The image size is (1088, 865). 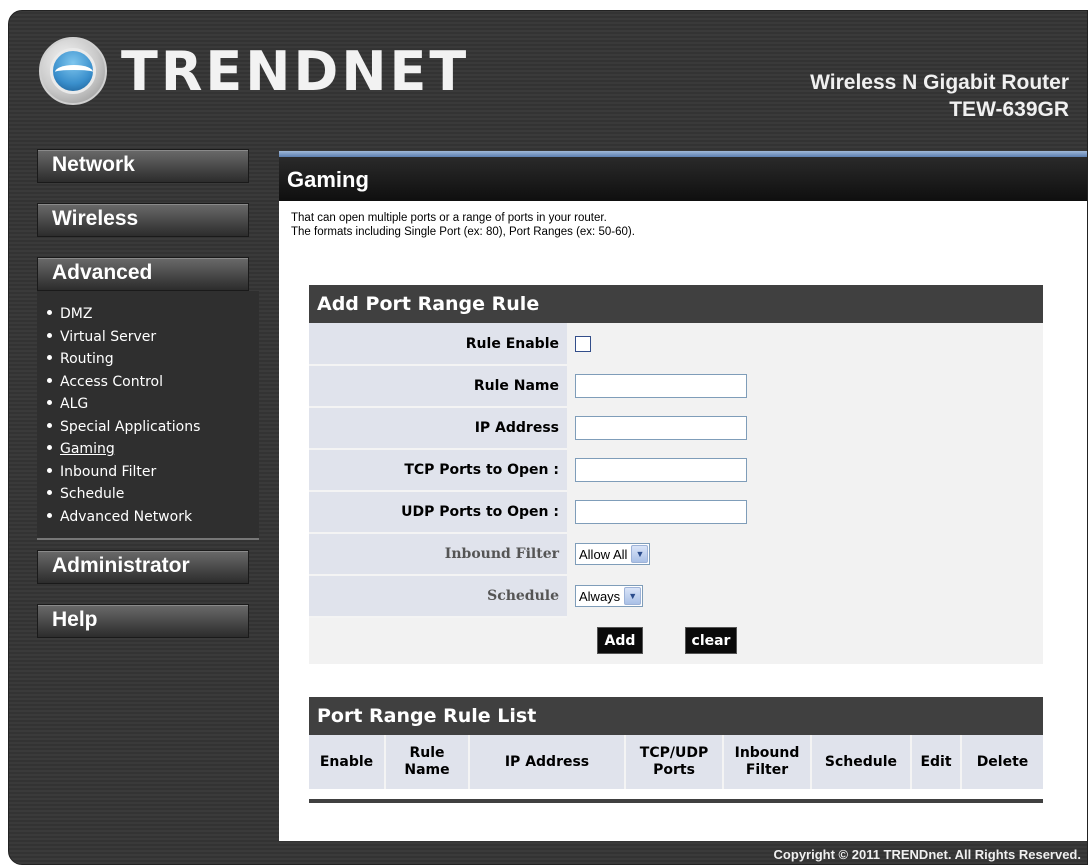 What do you see at coordinates (438, 386) in the screenshot?
I see `rule-name-label: Rule Name` at bounding box center [438, 386].